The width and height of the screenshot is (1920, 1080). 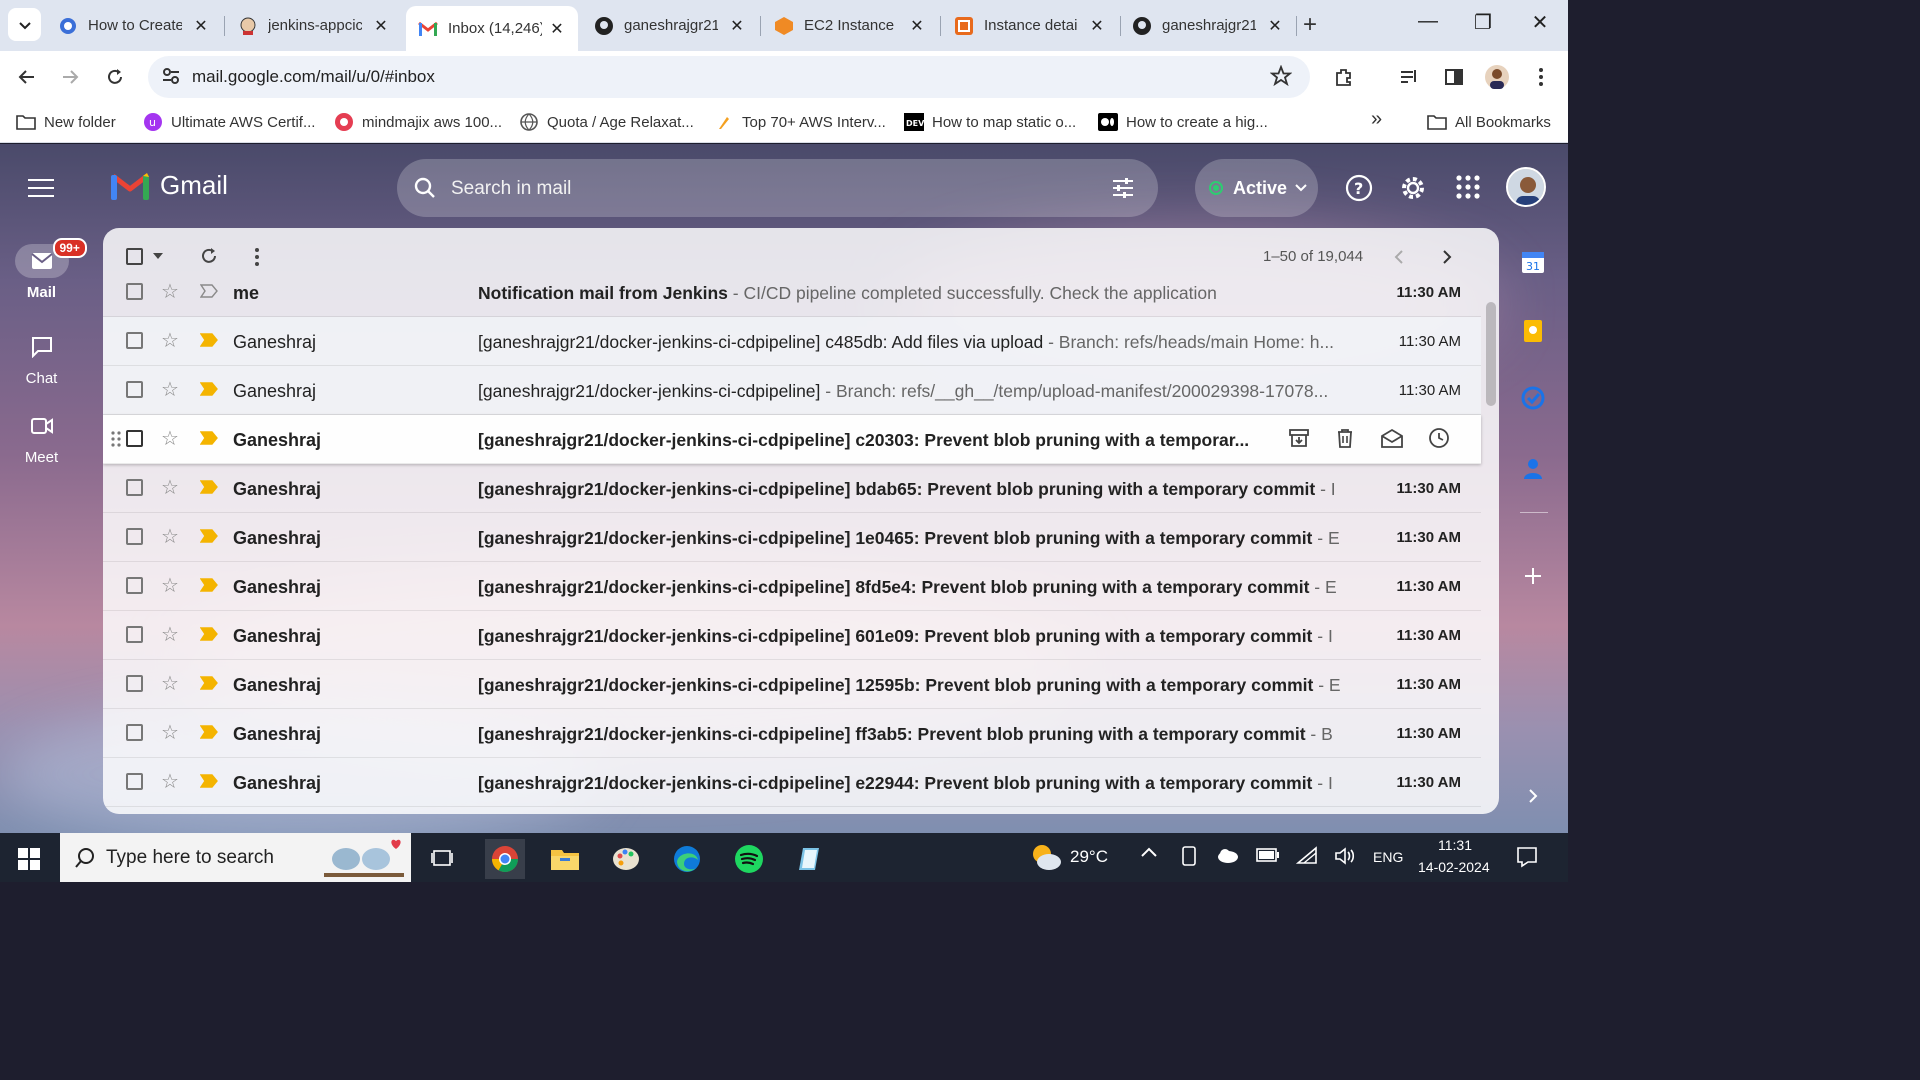 I want to click on calendar-icon: 31, so click(x=1533, y=264).